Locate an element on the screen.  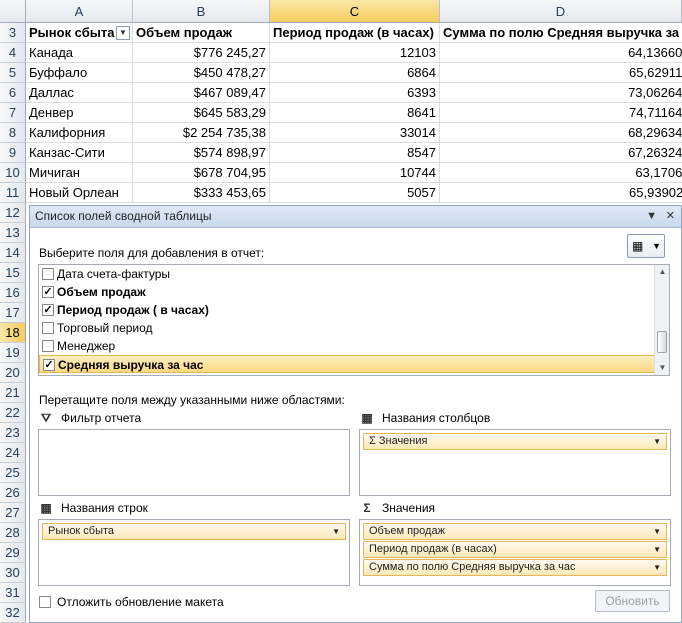
table-cell: 65,93902511 is located at coordinates (561, 193).